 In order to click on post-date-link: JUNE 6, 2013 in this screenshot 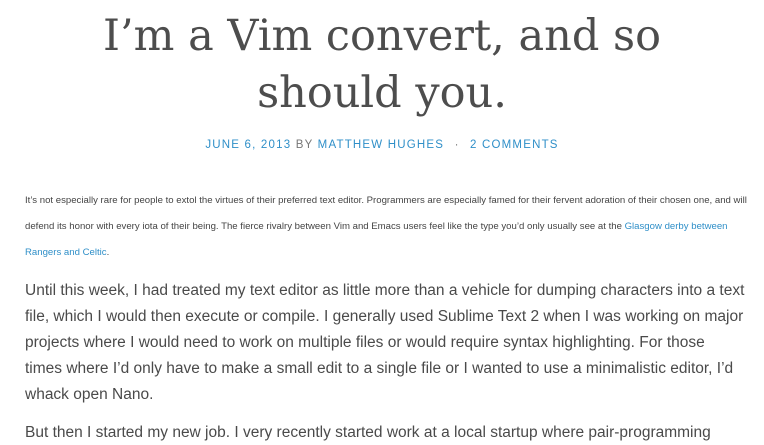, I will do `click(248, 145)`.